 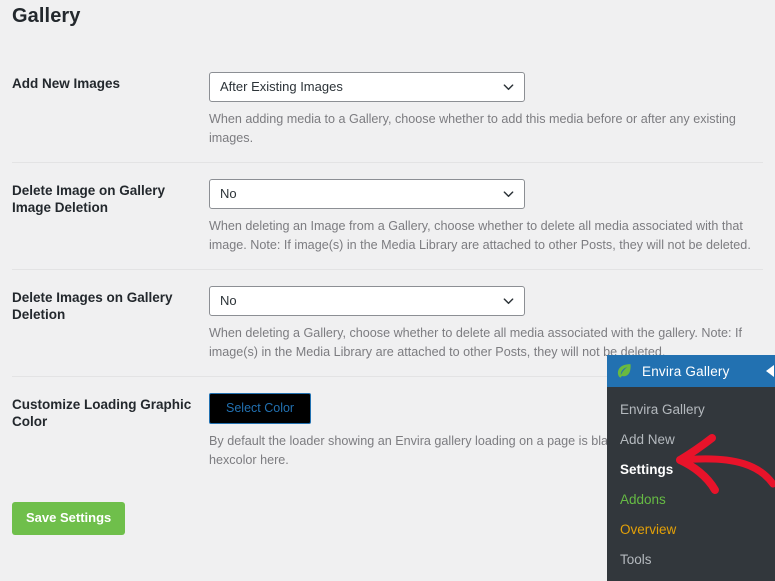 I want to click on add-new-images-select: After Existing Images, so click(x=367, y=87).